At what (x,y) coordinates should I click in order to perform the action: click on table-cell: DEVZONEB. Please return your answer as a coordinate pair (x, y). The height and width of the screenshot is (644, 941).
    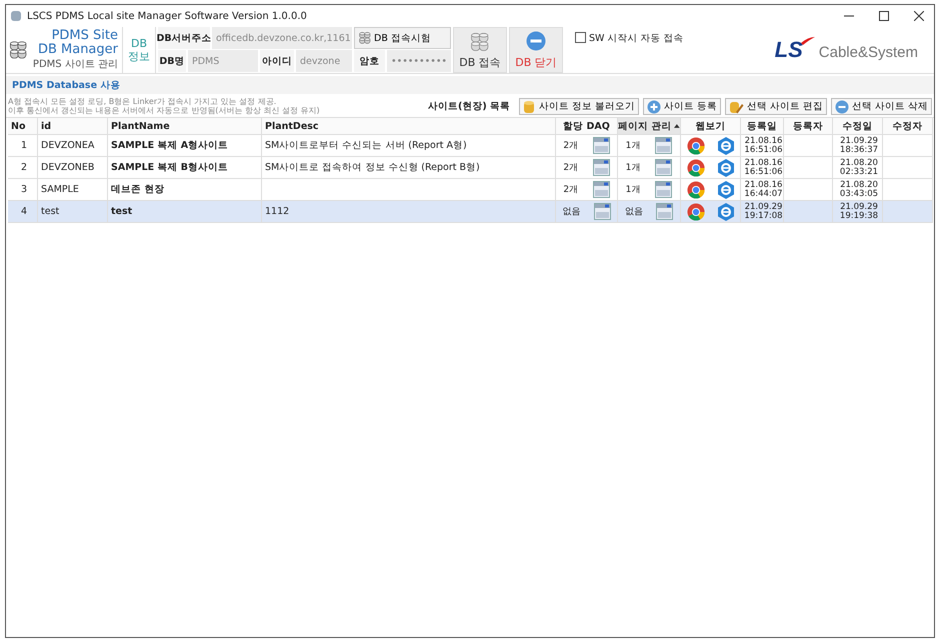
    Looking at the image, I should click on (73, 168).